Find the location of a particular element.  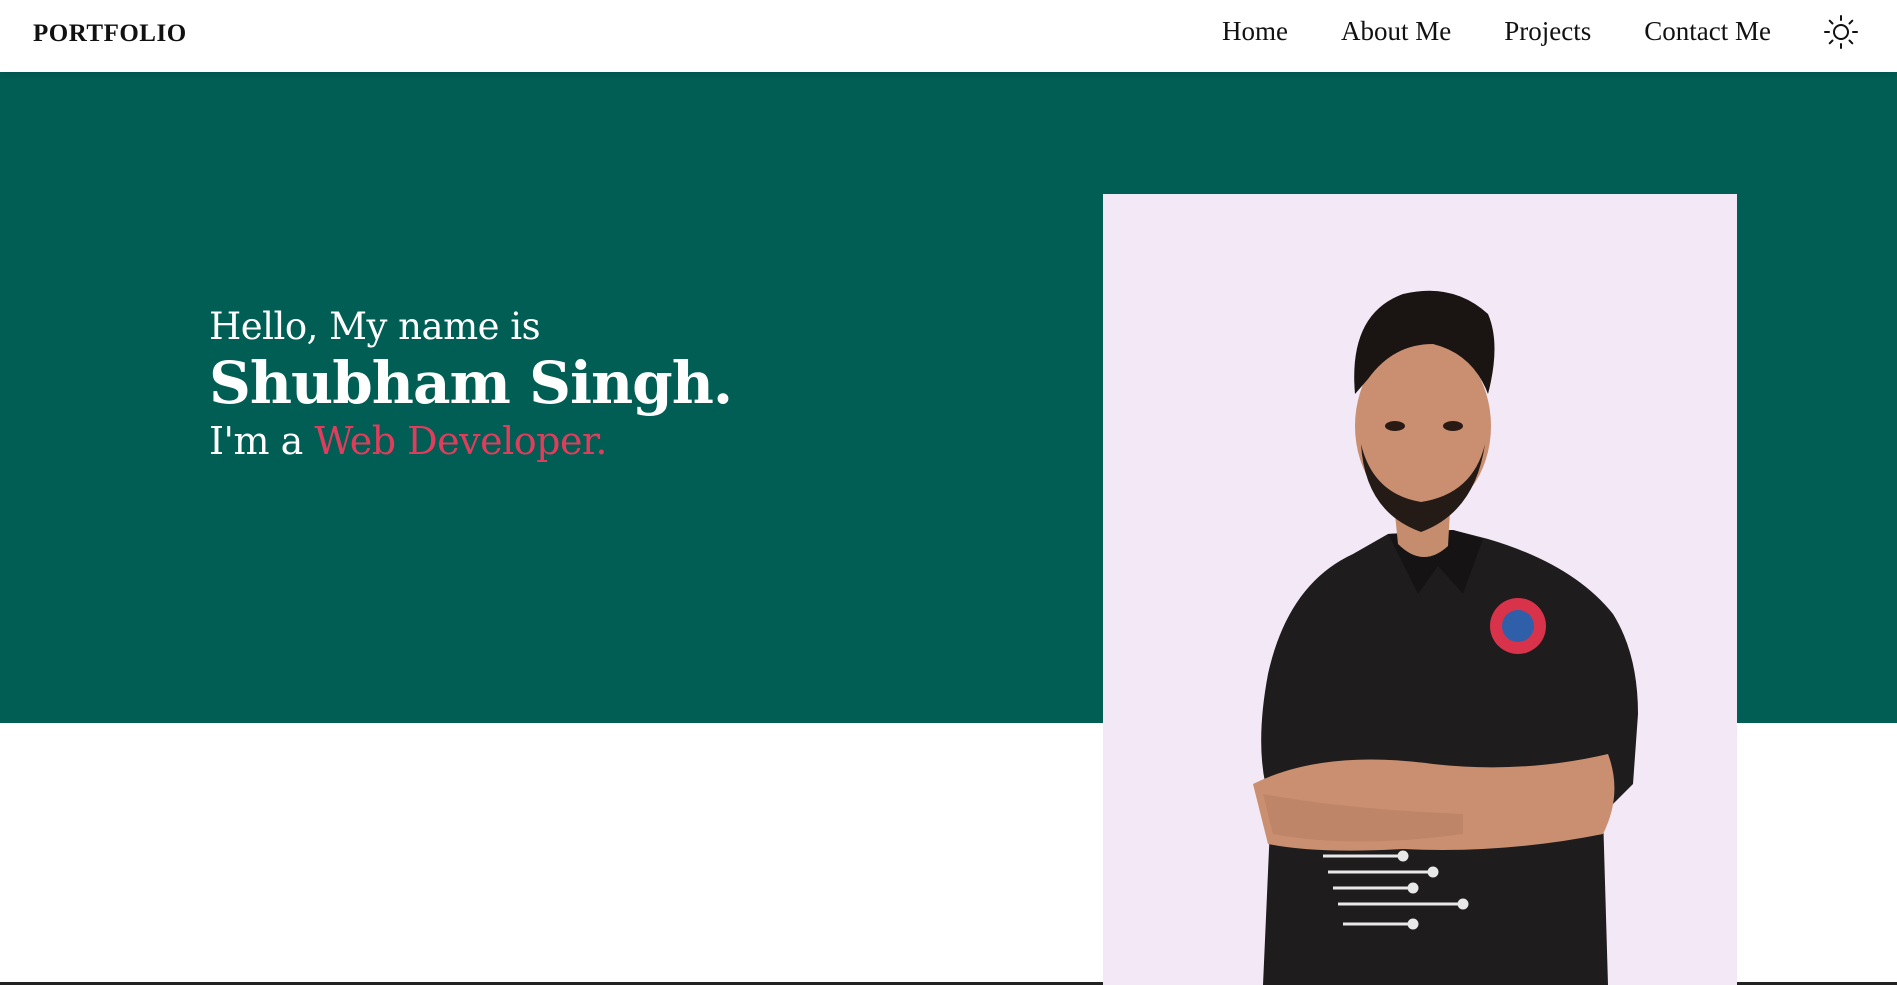

nav-link-contact-me: Contact Me is located at coordinates (1707, 31).